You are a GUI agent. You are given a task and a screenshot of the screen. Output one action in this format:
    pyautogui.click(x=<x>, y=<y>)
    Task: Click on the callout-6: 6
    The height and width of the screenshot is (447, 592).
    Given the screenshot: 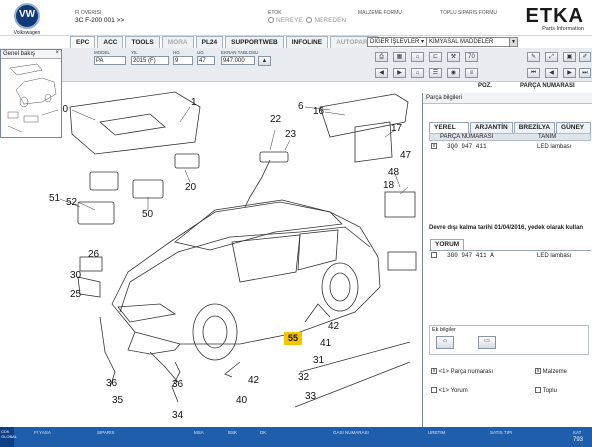 What is the action you would take?
    pyautogui.click(x=301, y=106)
    